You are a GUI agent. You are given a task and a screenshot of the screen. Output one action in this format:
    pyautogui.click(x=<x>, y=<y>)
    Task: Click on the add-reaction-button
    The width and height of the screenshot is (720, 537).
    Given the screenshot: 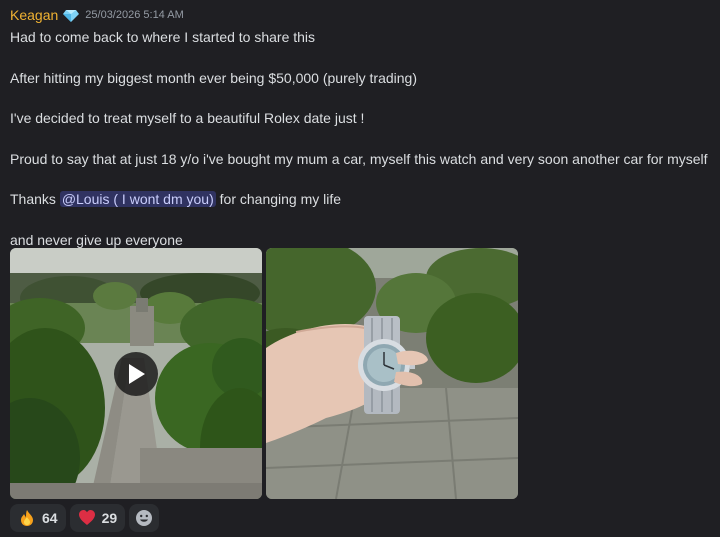 What is the action you would take?
    pyautogui.click(x=144, y=518)
    